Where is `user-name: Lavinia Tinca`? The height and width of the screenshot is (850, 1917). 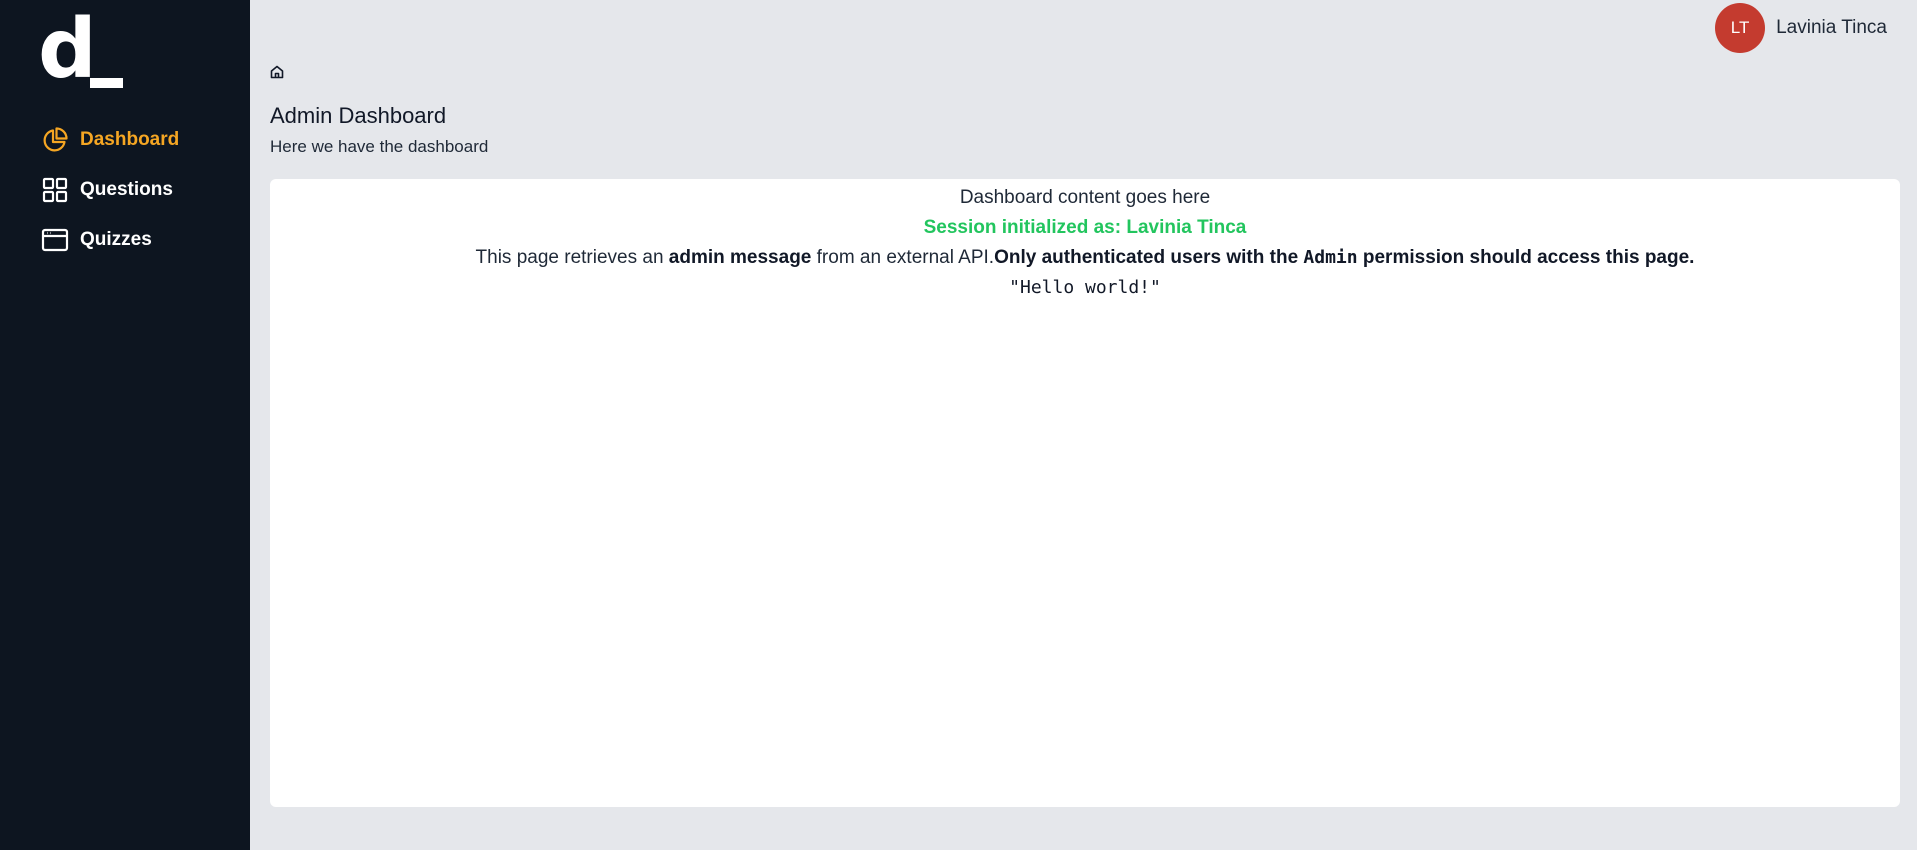
user-name: Lavinia Tinca is located at coordinates (1831, 27).